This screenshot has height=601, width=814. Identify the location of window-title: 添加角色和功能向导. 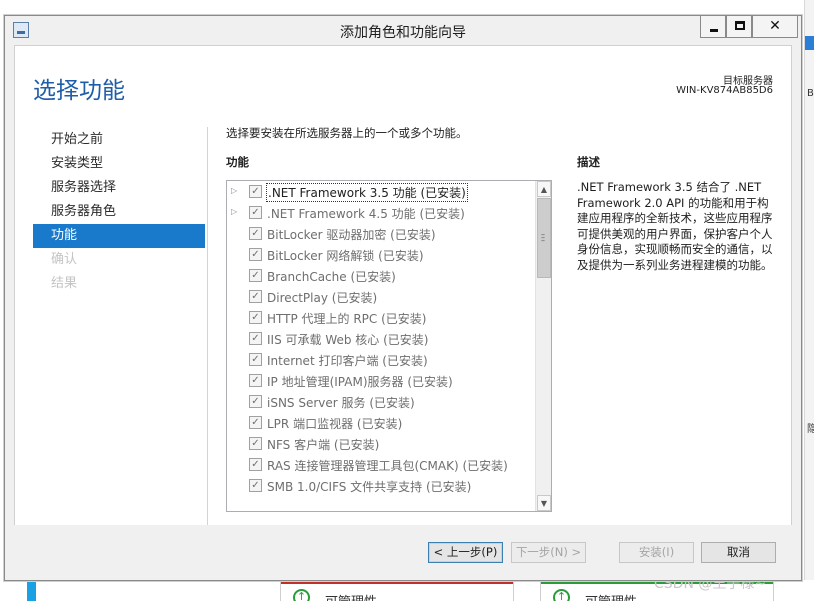
(403, 33).